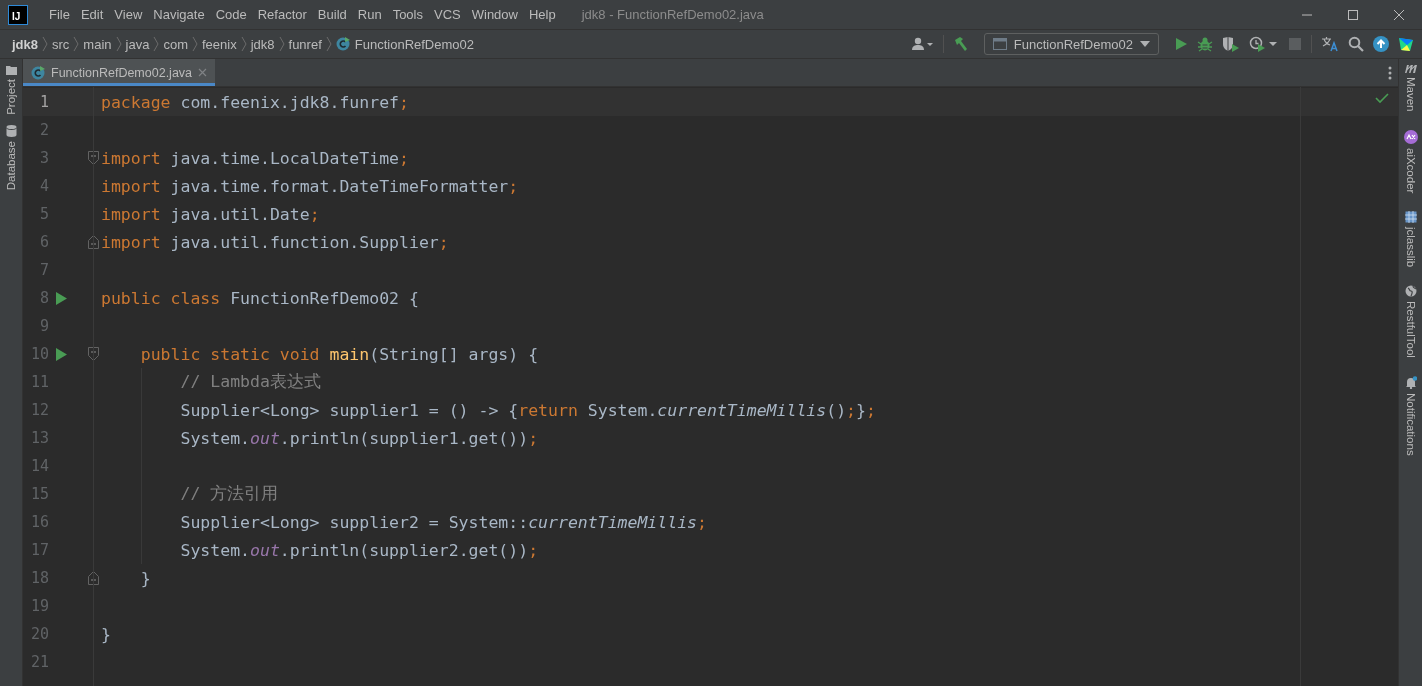 The width and height of the screenshot is (1422, 686). I want to click on hammer-icon, so click(960, 44).